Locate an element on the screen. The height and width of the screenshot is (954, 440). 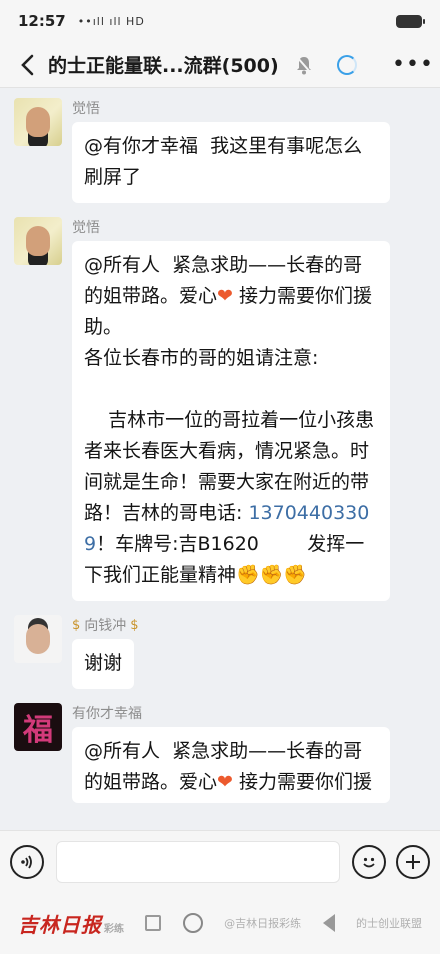
brand-logo: 吉林日报 彩练 is located at coordinates (71, 924).